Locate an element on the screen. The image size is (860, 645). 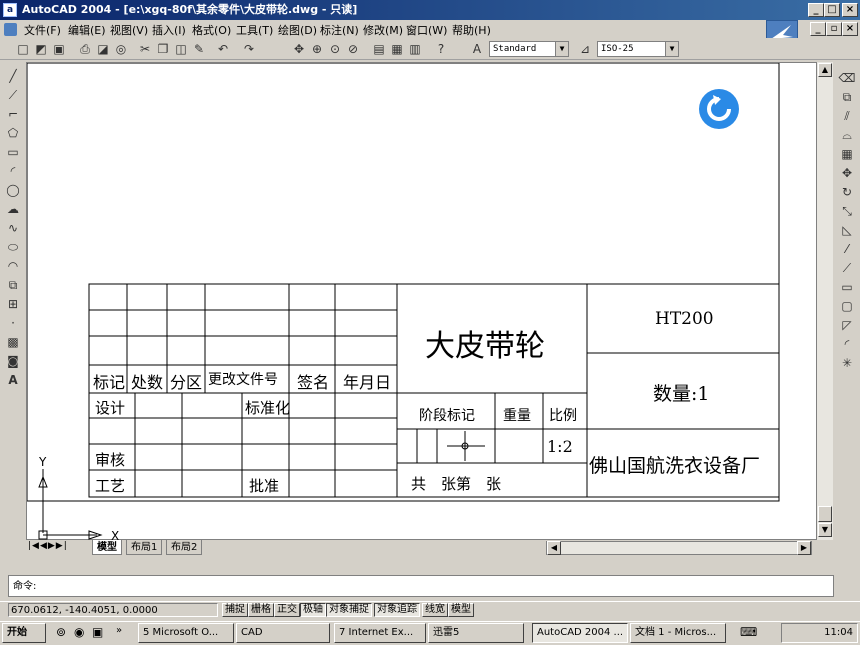
break-icon: ▭ is located at coordinates (847, 287).